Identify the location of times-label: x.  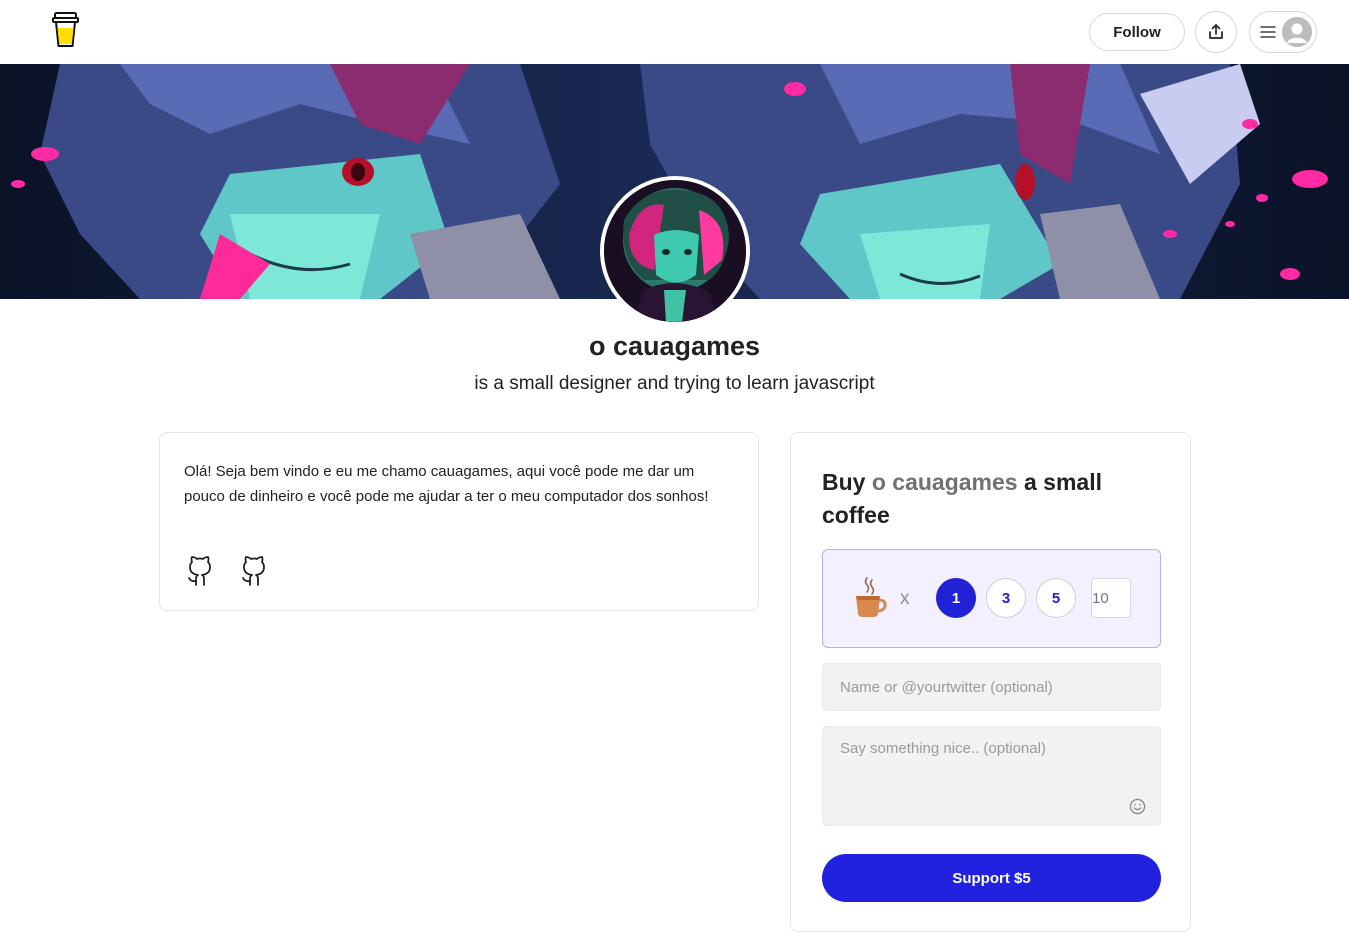
(905, 598).